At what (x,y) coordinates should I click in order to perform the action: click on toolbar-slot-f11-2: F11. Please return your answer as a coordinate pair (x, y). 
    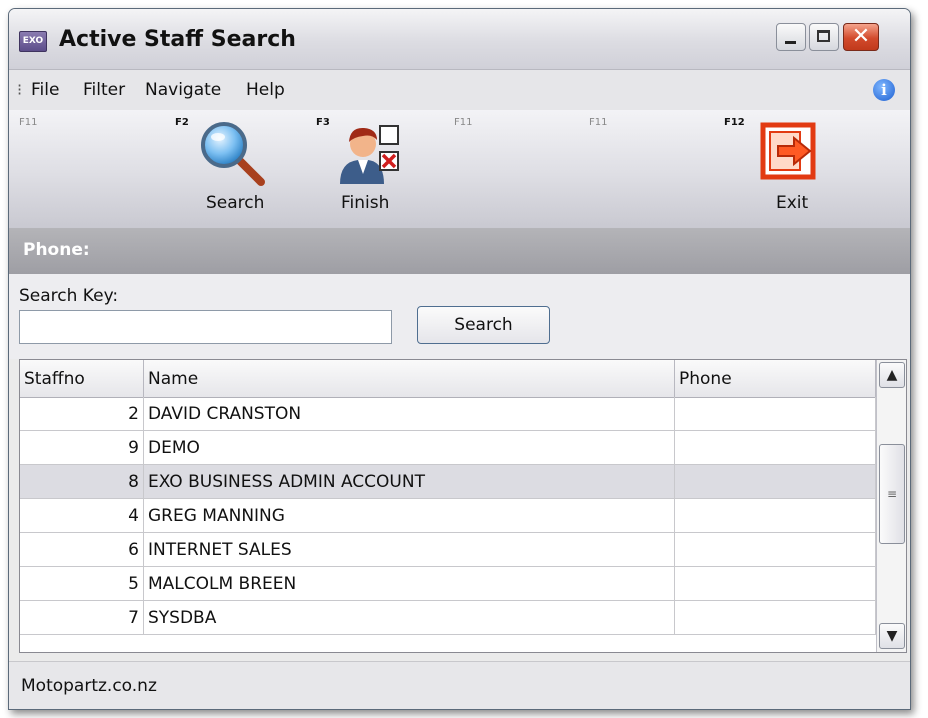
    Looking at the image, I should click on (519, 168).